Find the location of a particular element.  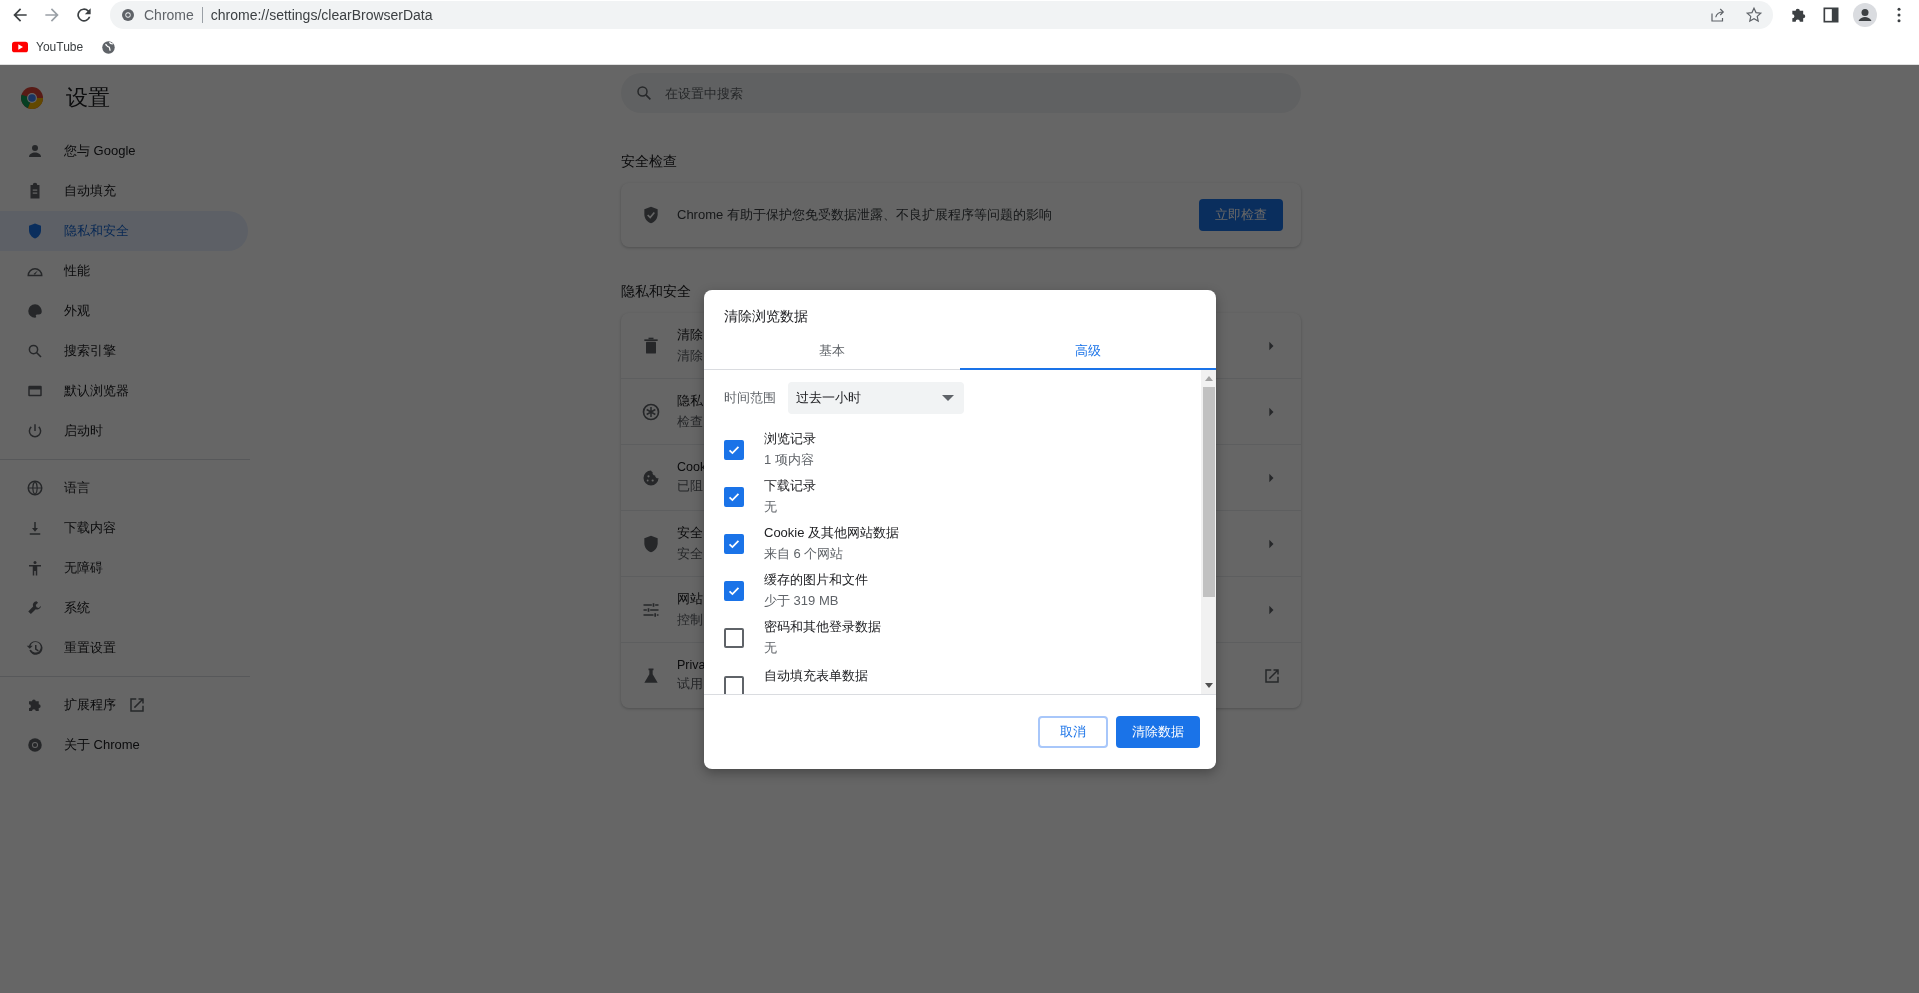

clear-data-button: 清除数据 is located at coordinates (1158, 732).